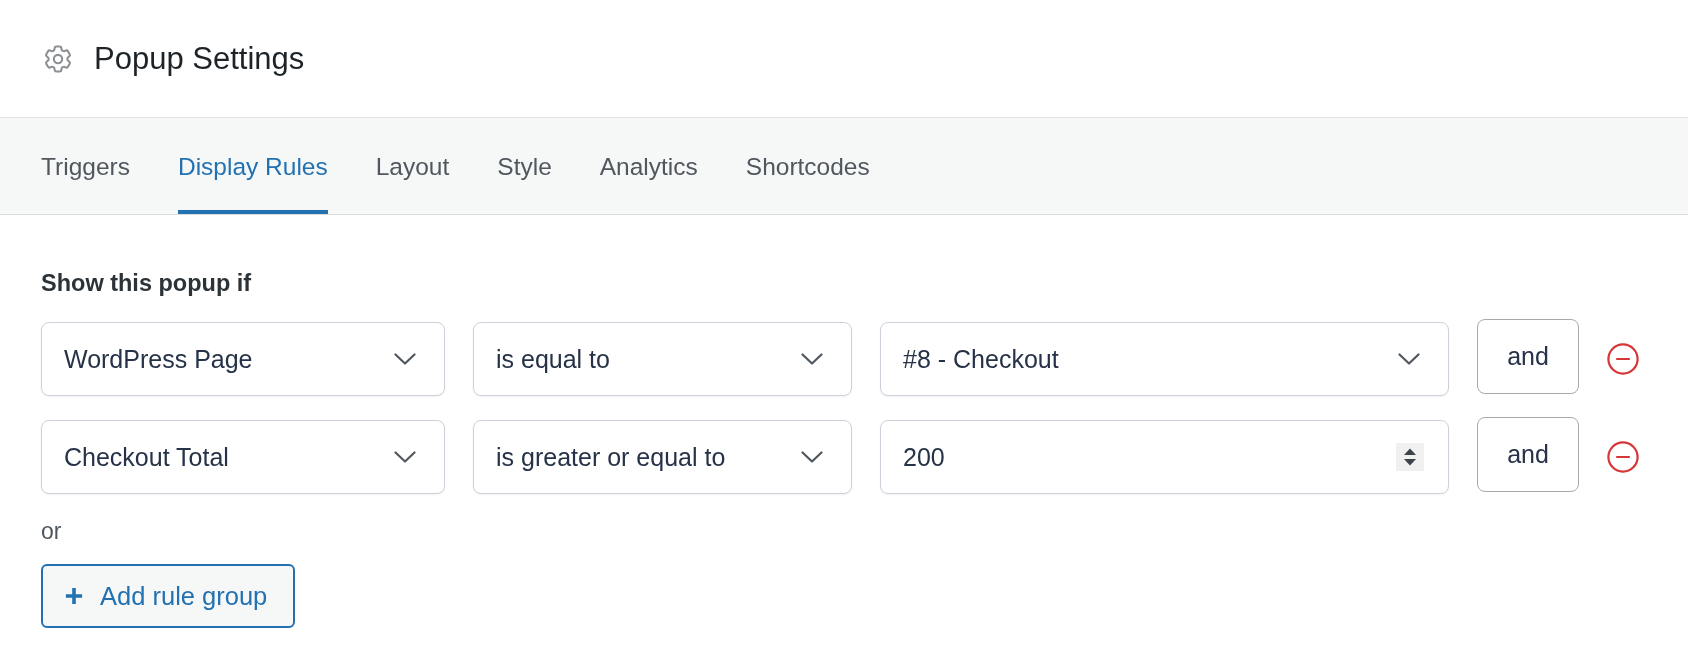 The width and height of the screenshot is (1688, 670). Describe the element at coordinates (1164, 359) in the screenshot. I see `dropdown: #8 - Checkout` at that location.